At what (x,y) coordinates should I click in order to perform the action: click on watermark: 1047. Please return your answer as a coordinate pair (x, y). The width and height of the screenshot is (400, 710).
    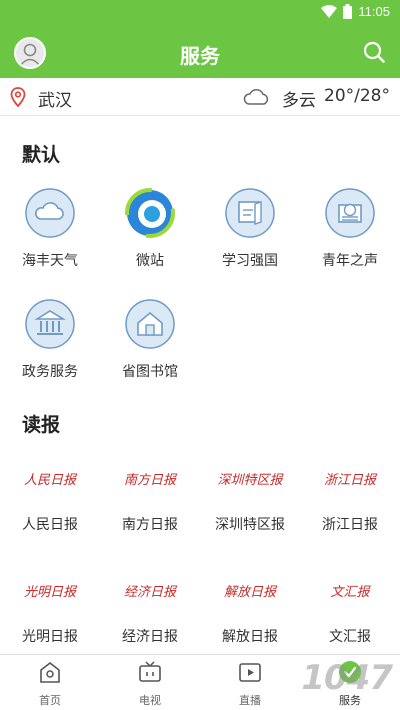
    Looking at the image, I should click on (347, 678).